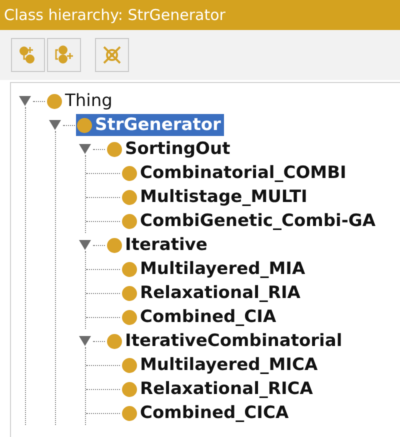 The height and width of the screenshot is (437, 400). What do you see at coordinates (226, 341) in the screenshot?
I see `tree-item: IterativeCombinatorial` at bounding box center [226, 341].